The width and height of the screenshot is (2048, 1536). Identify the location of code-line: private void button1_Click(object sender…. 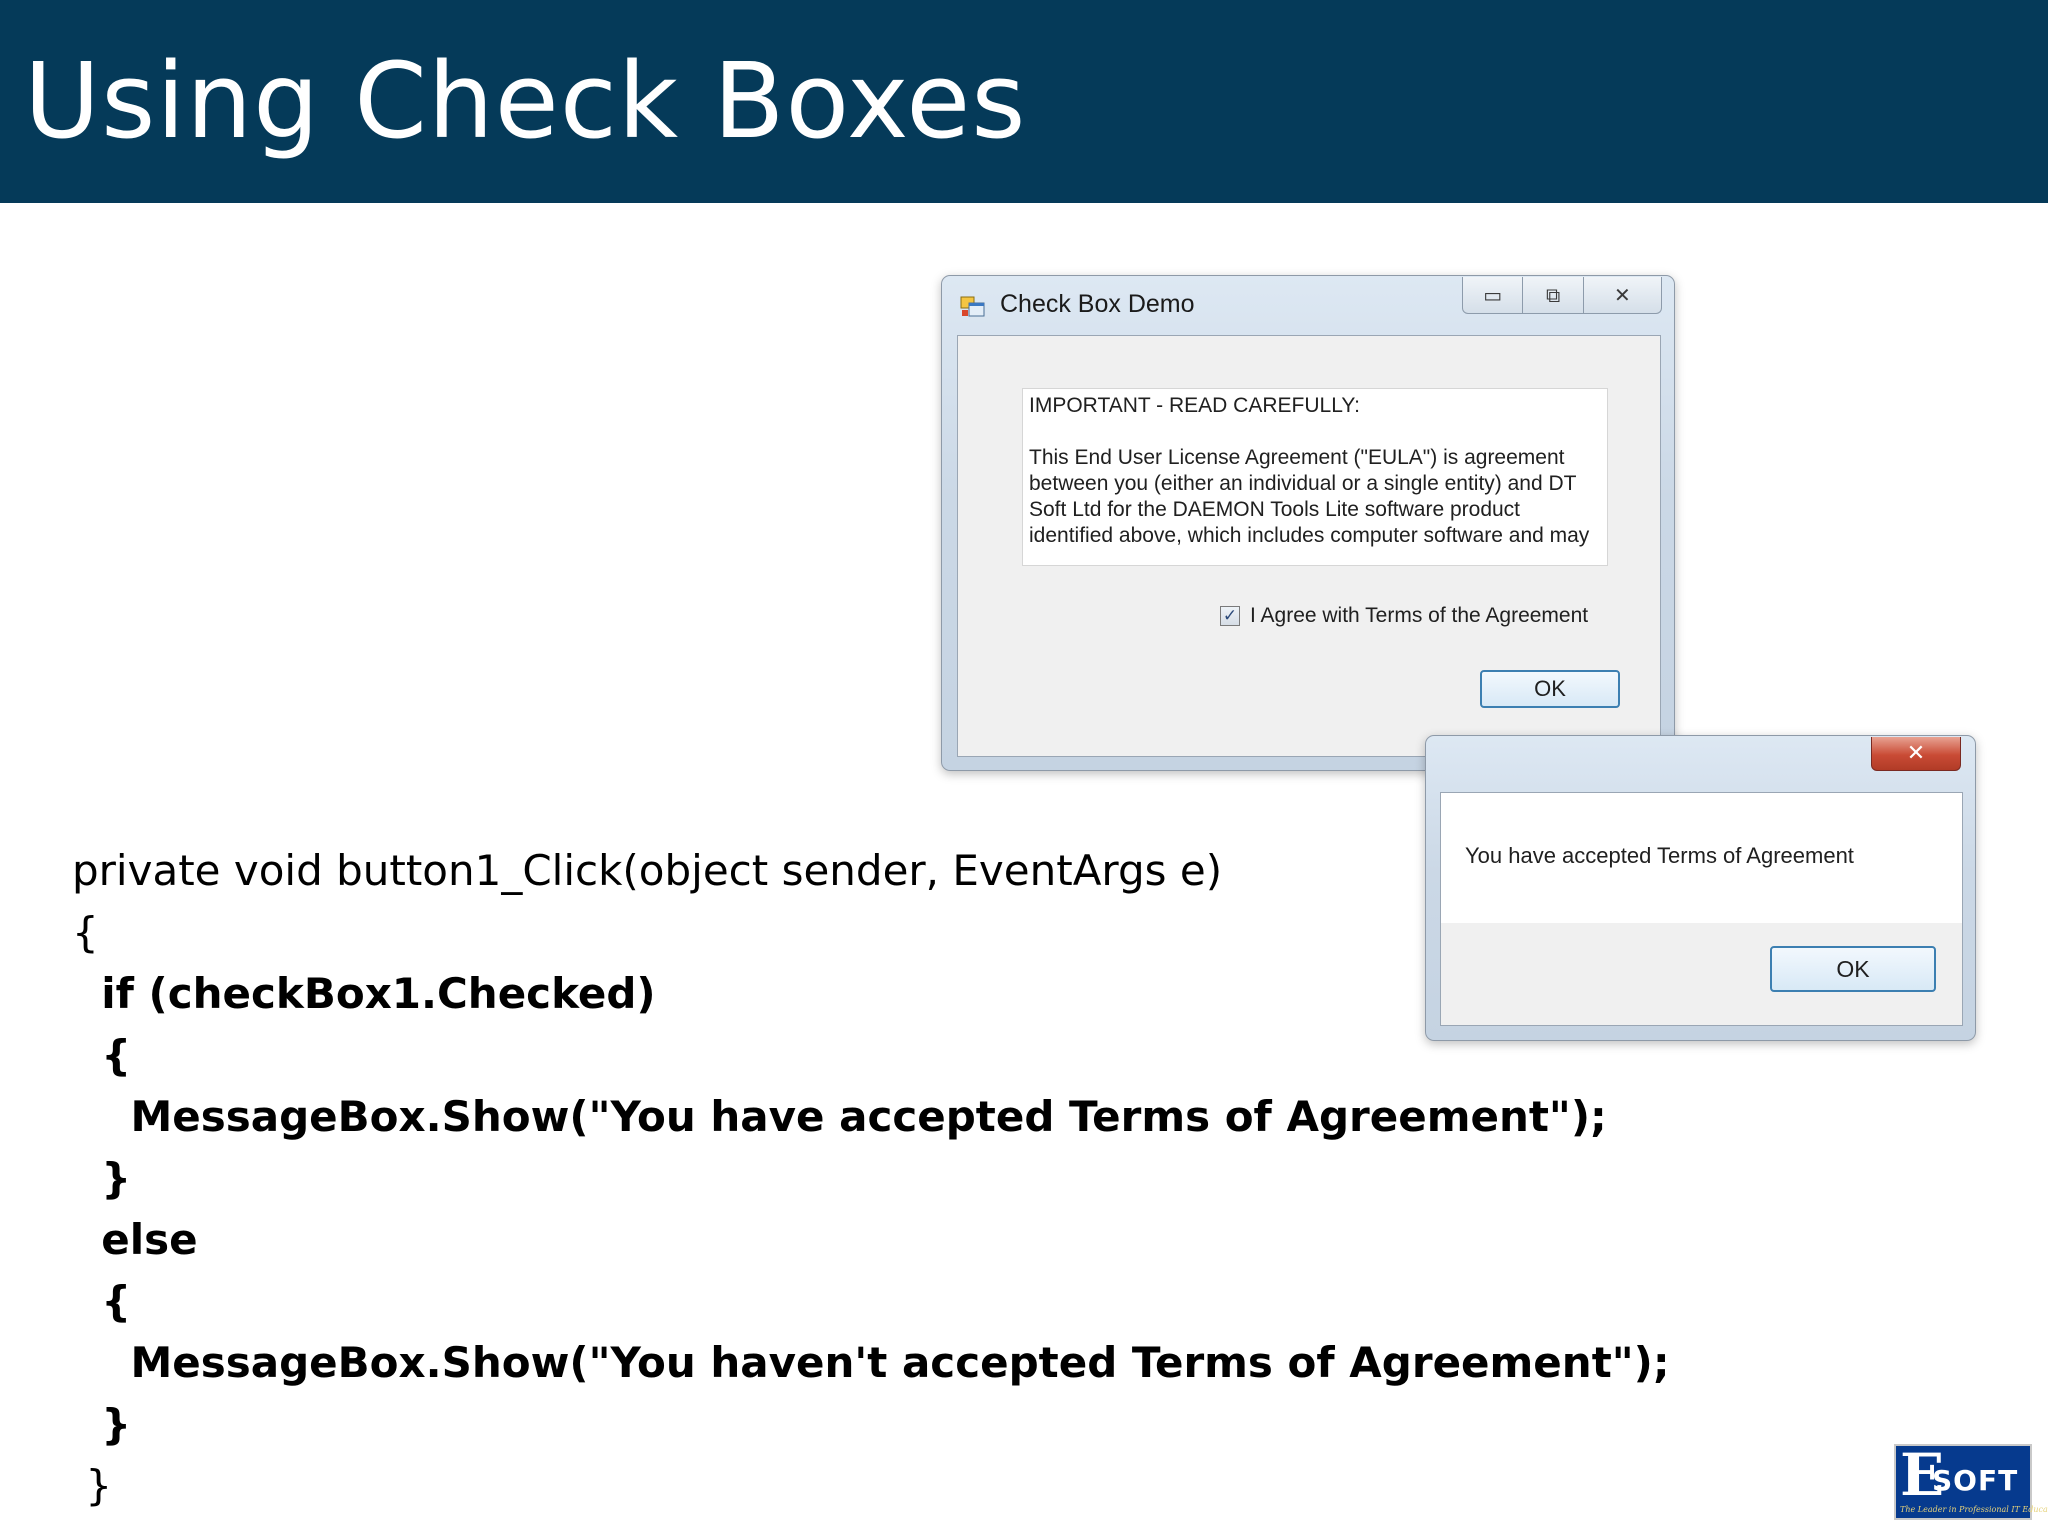
(647, 870).